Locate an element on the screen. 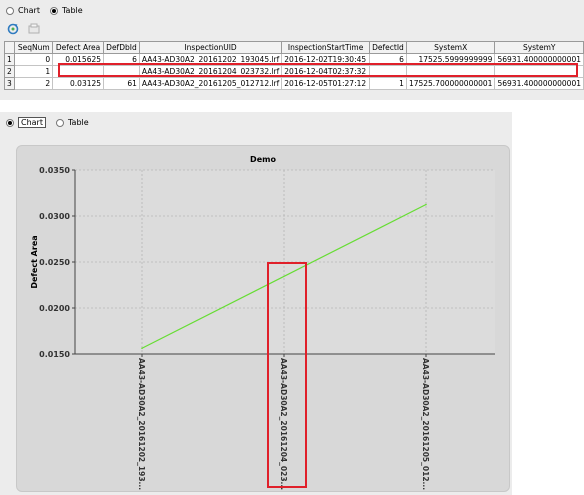 The image size is (584, 495). y-tick-label: 0.0300 is located at coordinates (54, 216).